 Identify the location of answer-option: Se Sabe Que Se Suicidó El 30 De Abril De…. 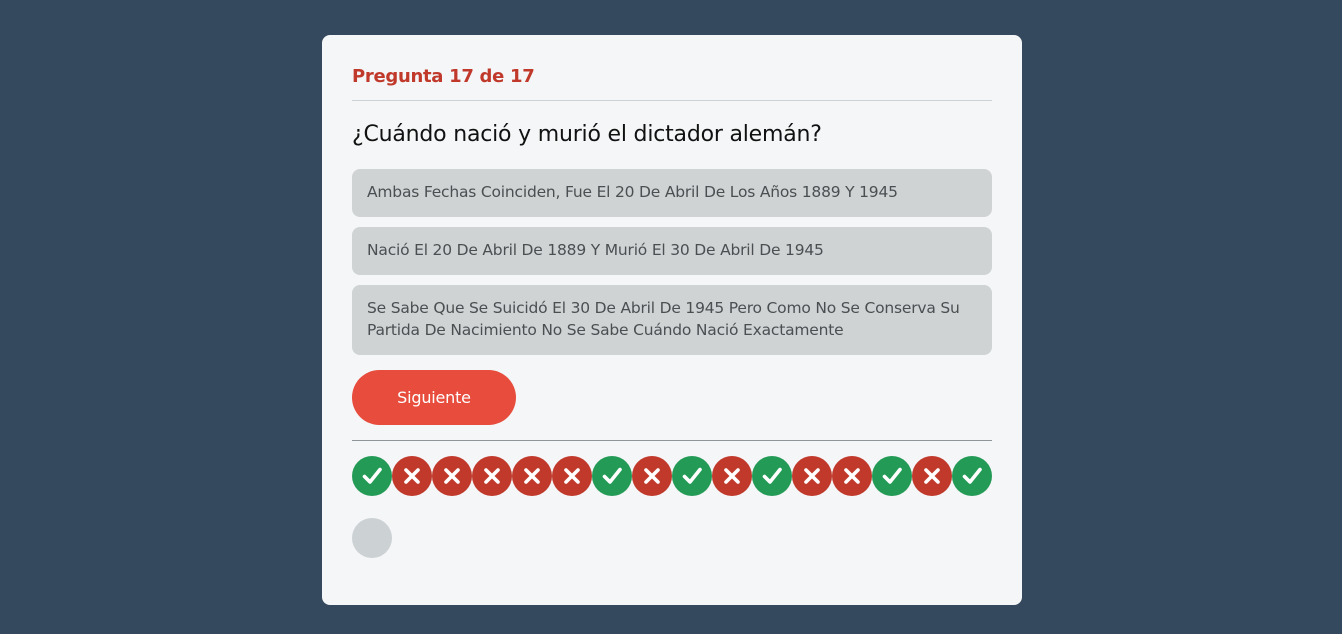
(672, 320).